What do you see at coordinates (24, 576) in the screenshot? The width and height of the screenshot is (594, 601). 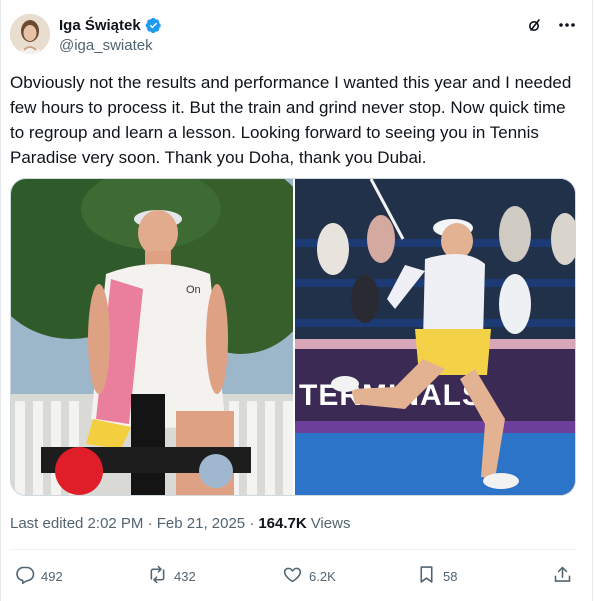 I see `reply-icon` at bounding box center [24, 576].